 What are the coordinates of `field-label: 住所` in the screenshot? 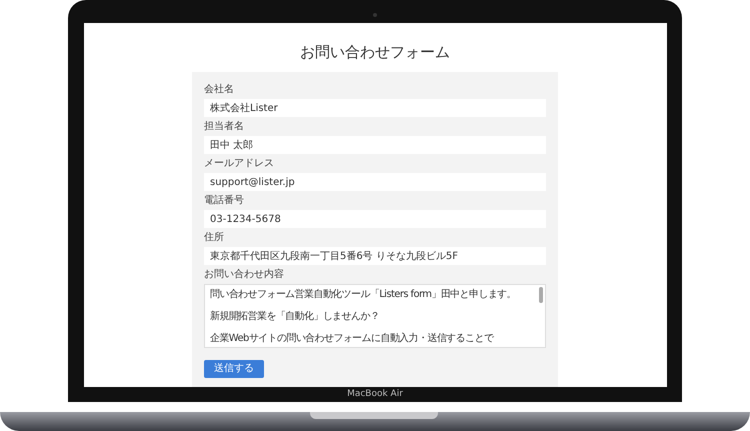 It's located at (214, 238).